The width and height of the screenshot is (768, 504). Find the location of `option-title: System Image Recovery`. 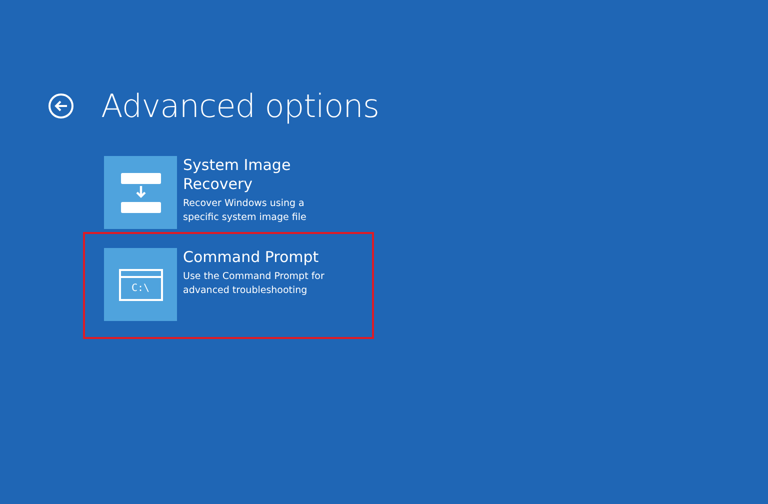

option-title: System Image Recovery is located at coordinates (237, 175).